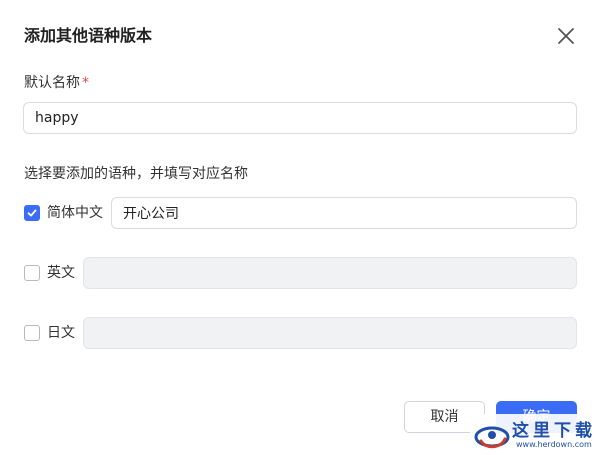 This screenshot has height=455, width=600. I want to click on dialog-title: 添加其他语种版本, so click(88, 35).